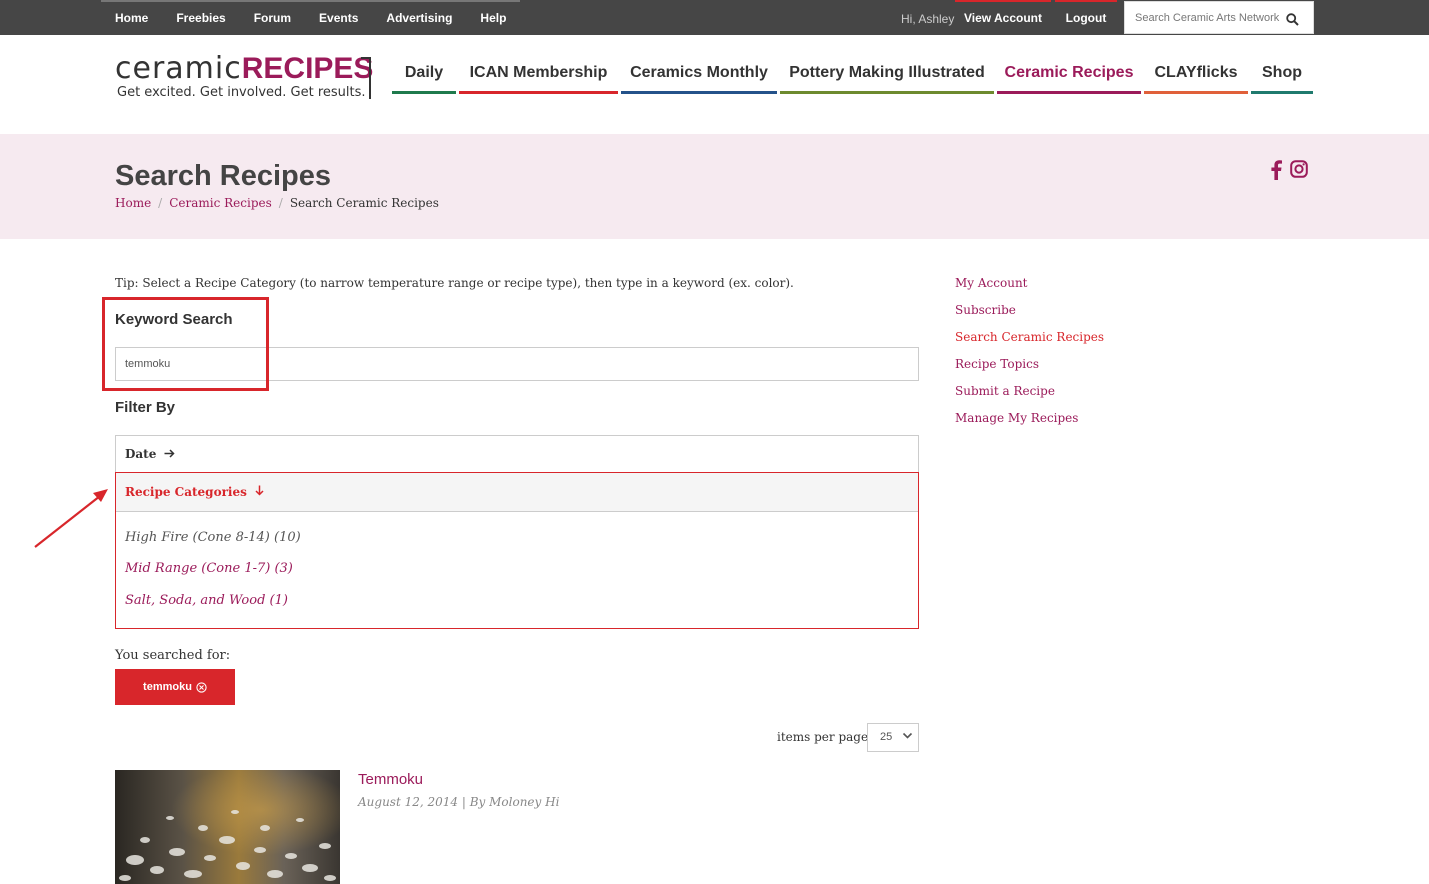 The height and width of the screenshot is (884, 1429). I want to click on annotation-arrow, so click(71, 519).